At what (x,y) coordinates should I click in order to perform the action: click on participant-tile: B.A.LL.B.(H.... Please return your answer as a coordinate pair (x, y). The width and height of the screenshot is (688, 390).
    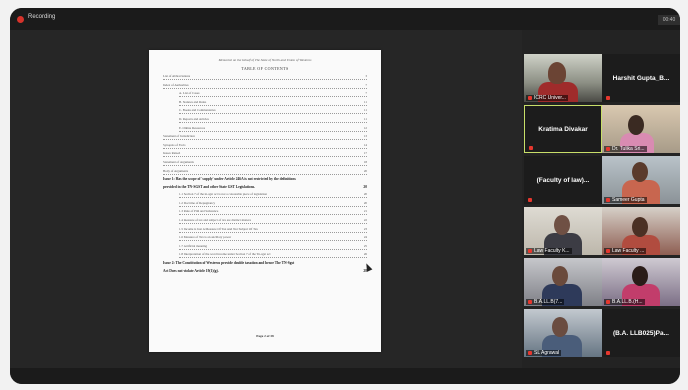
    Looking at the image, I should click on (641, 282).